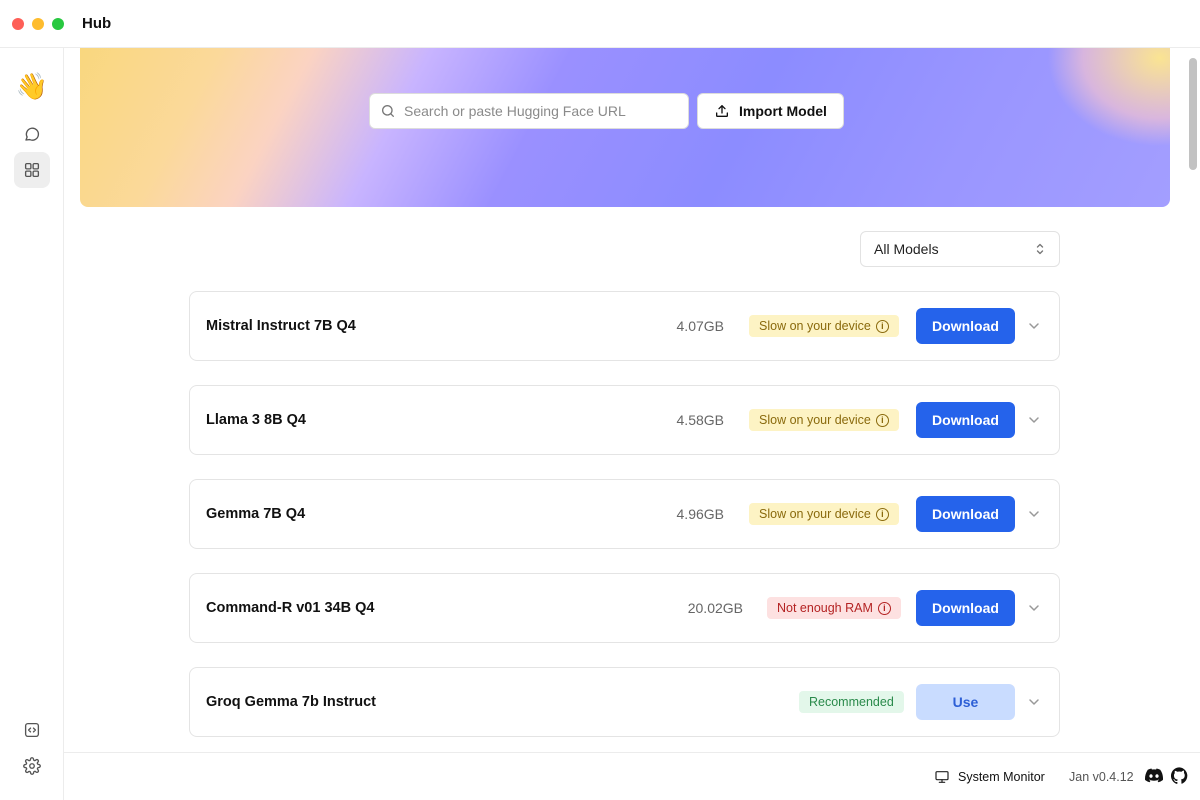  Describe the element at coordinates (1154, 777) in the screenshot. I see `discord-icon` at that location.